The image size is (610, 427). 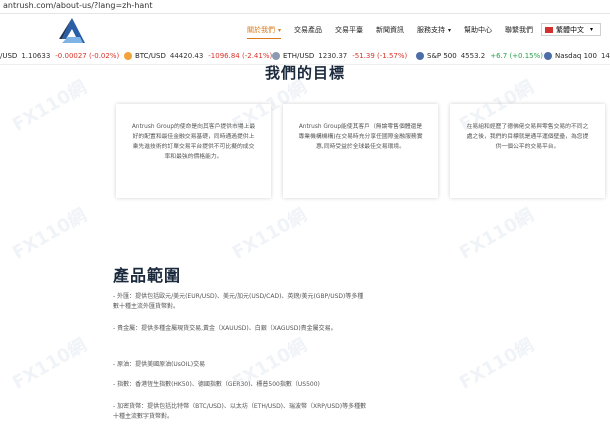 I want to click on nav-item: 交易平臺, so click(x=349, y=32).